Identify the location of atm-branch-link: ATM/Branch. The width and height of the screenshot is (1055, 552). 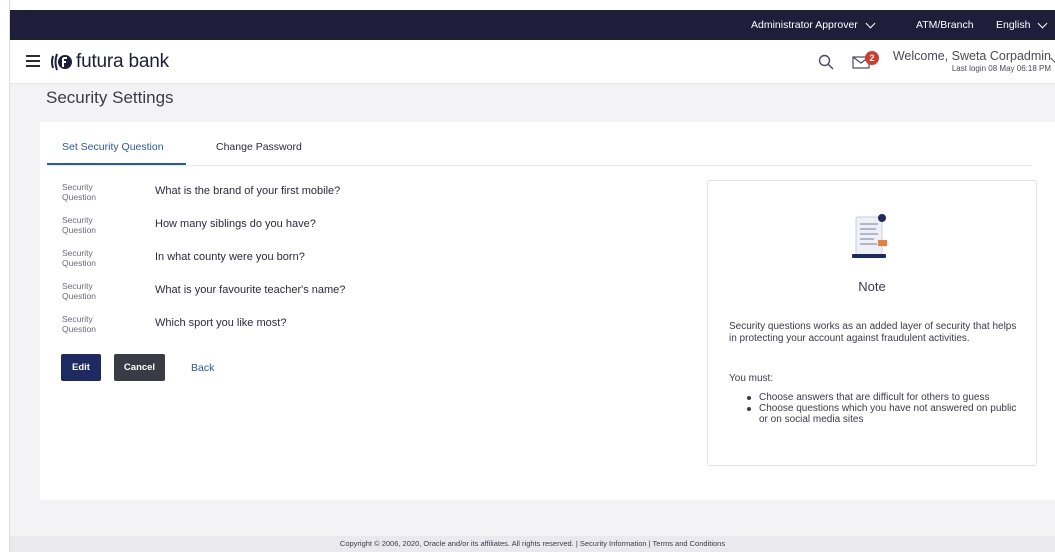
(945, 25).